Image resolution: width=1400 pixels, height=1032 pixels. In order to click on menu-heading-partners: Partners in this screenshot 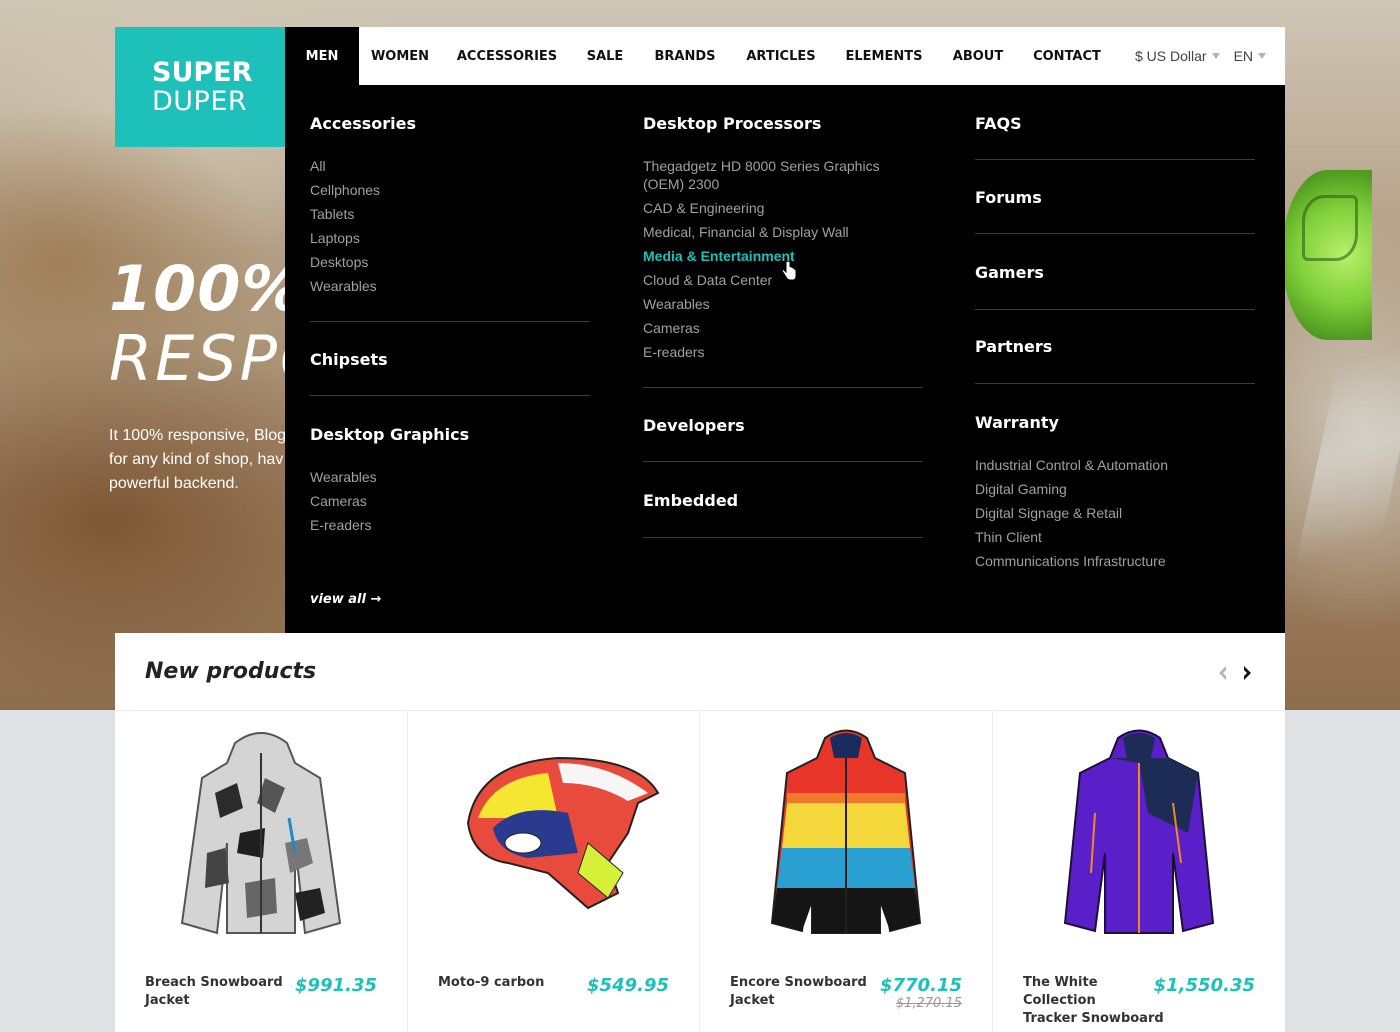, I will do `click(1013, 346)`.